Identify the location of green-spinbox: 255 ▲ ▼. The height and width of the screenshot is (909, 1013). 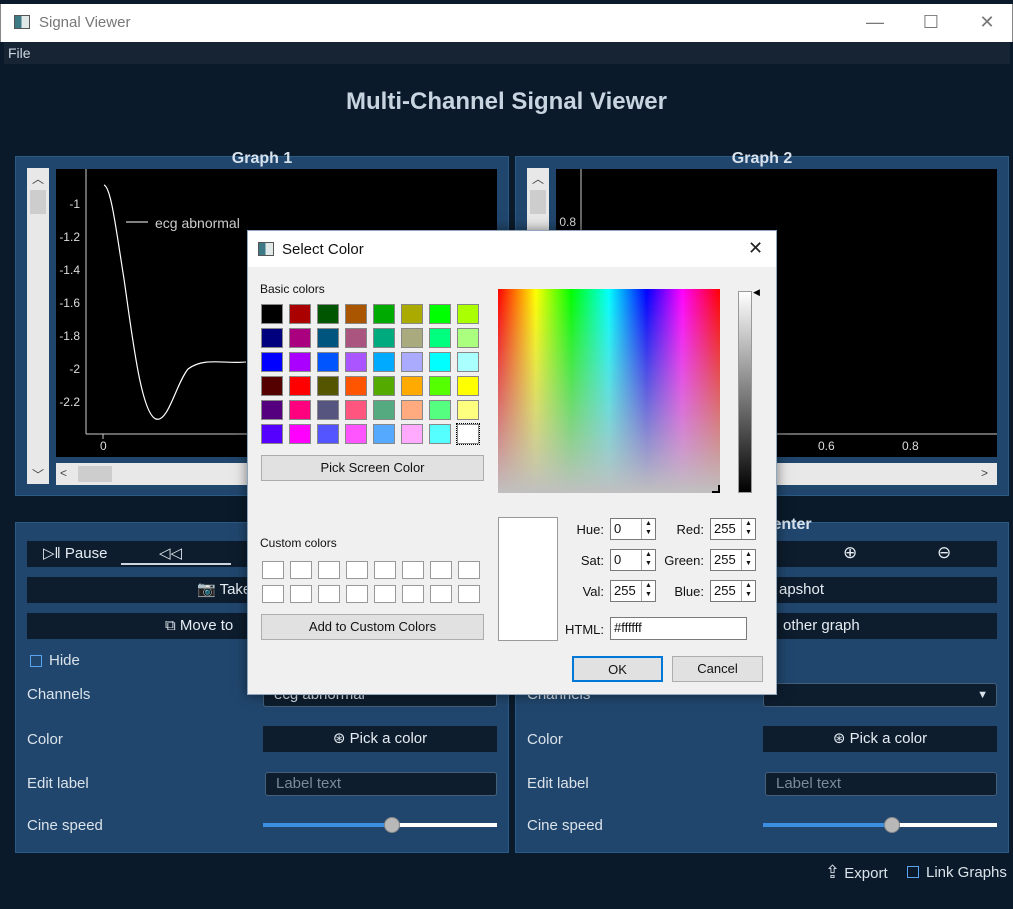
(733, 560).